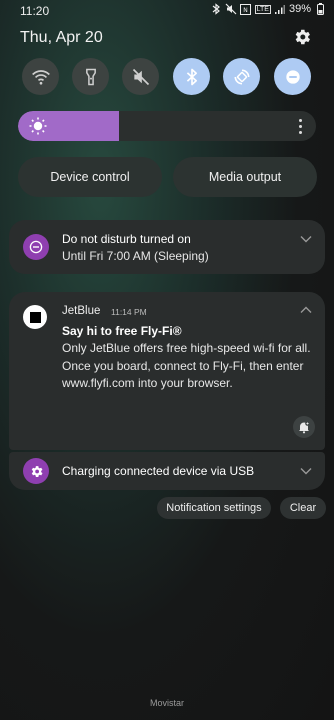  What do you see at coordinates (61, 37) in the screenshot?
I see `date-label: Thu, Apr 20` at bounding box center [61, 37].